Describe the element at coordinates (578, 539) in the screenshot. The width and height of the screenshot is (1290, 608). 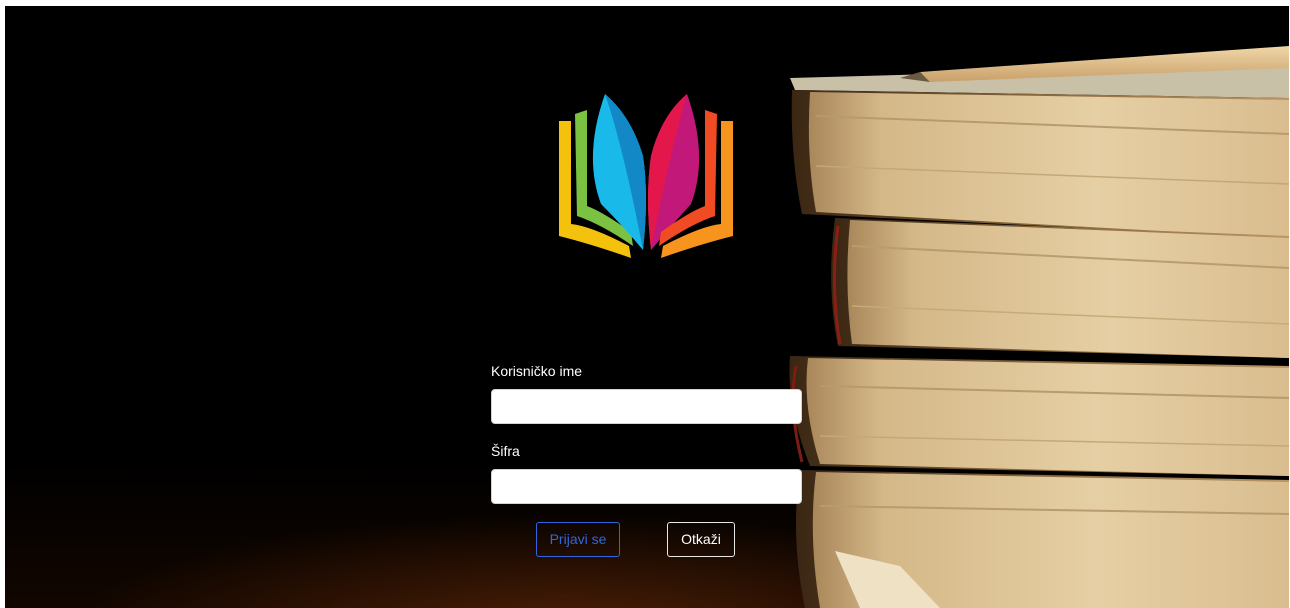
I see `login-button: Prijavi se` at that location.